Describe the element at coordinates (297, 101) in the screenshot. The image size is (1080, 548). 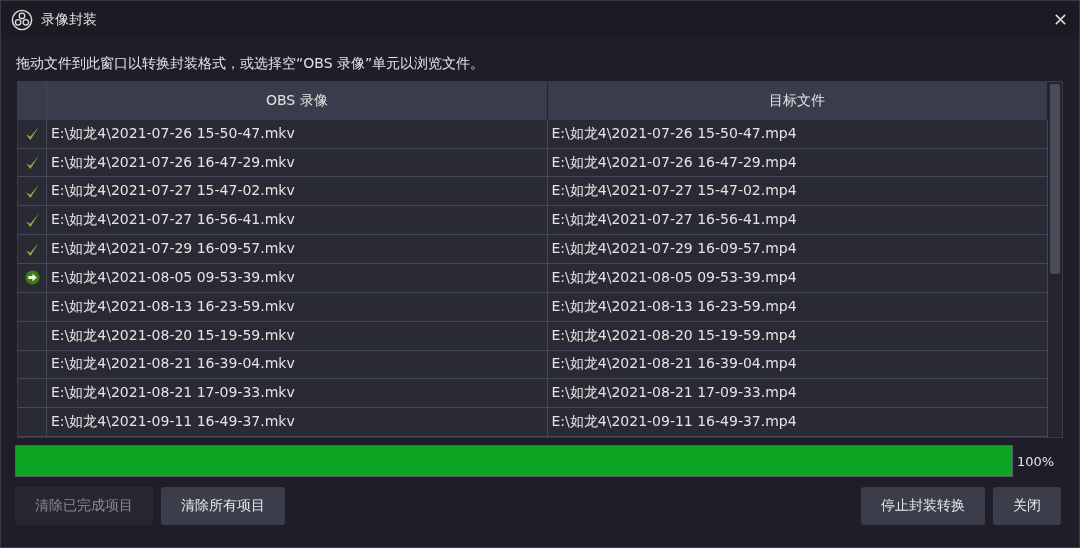
I see `column-header: OBS 录像` at that location.